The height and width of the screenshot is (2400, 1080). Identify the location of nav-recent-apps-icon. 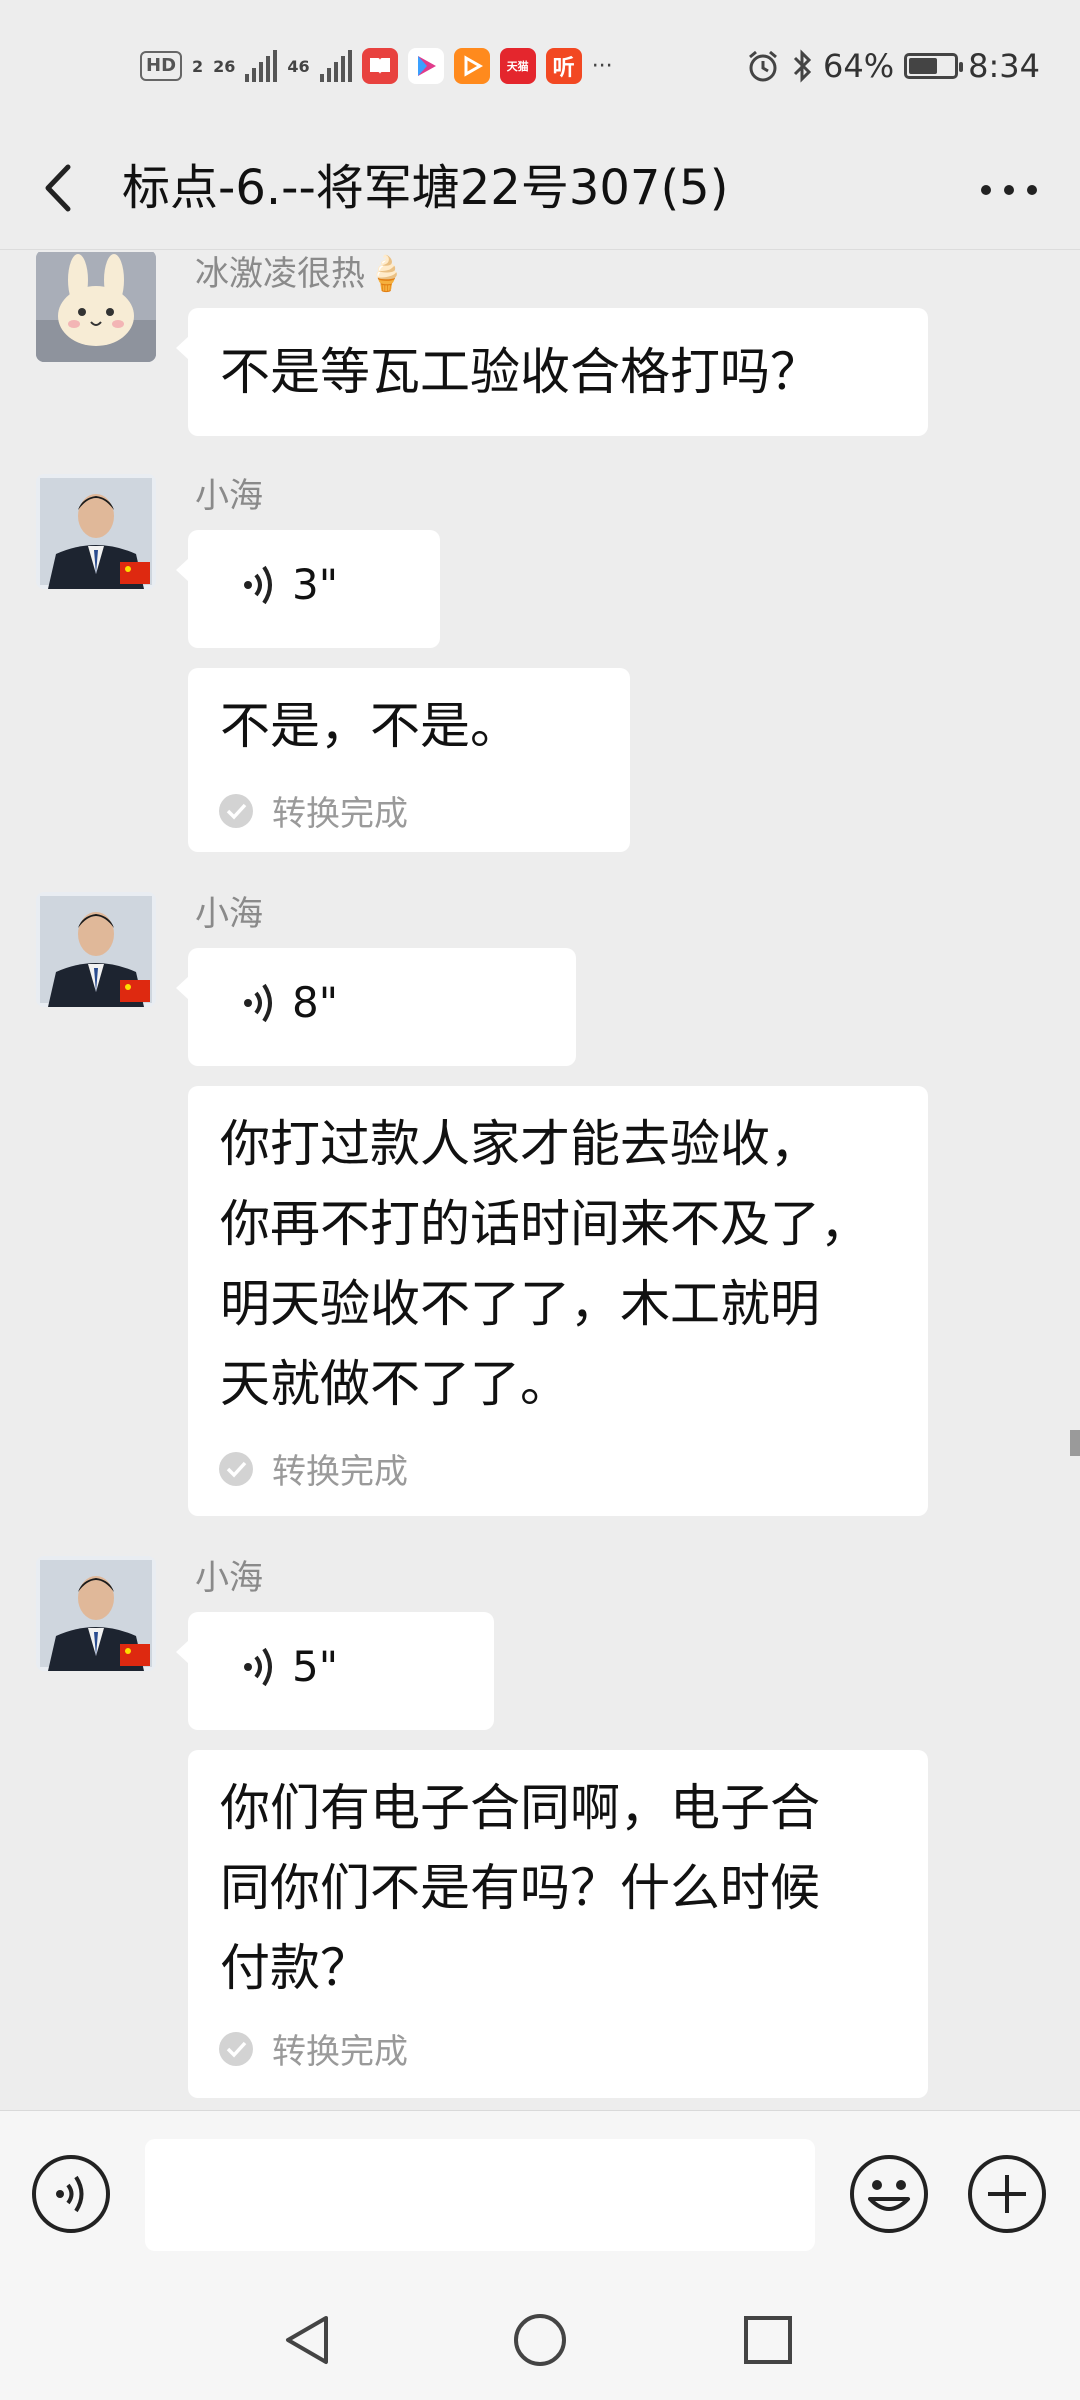
(768, 2340).